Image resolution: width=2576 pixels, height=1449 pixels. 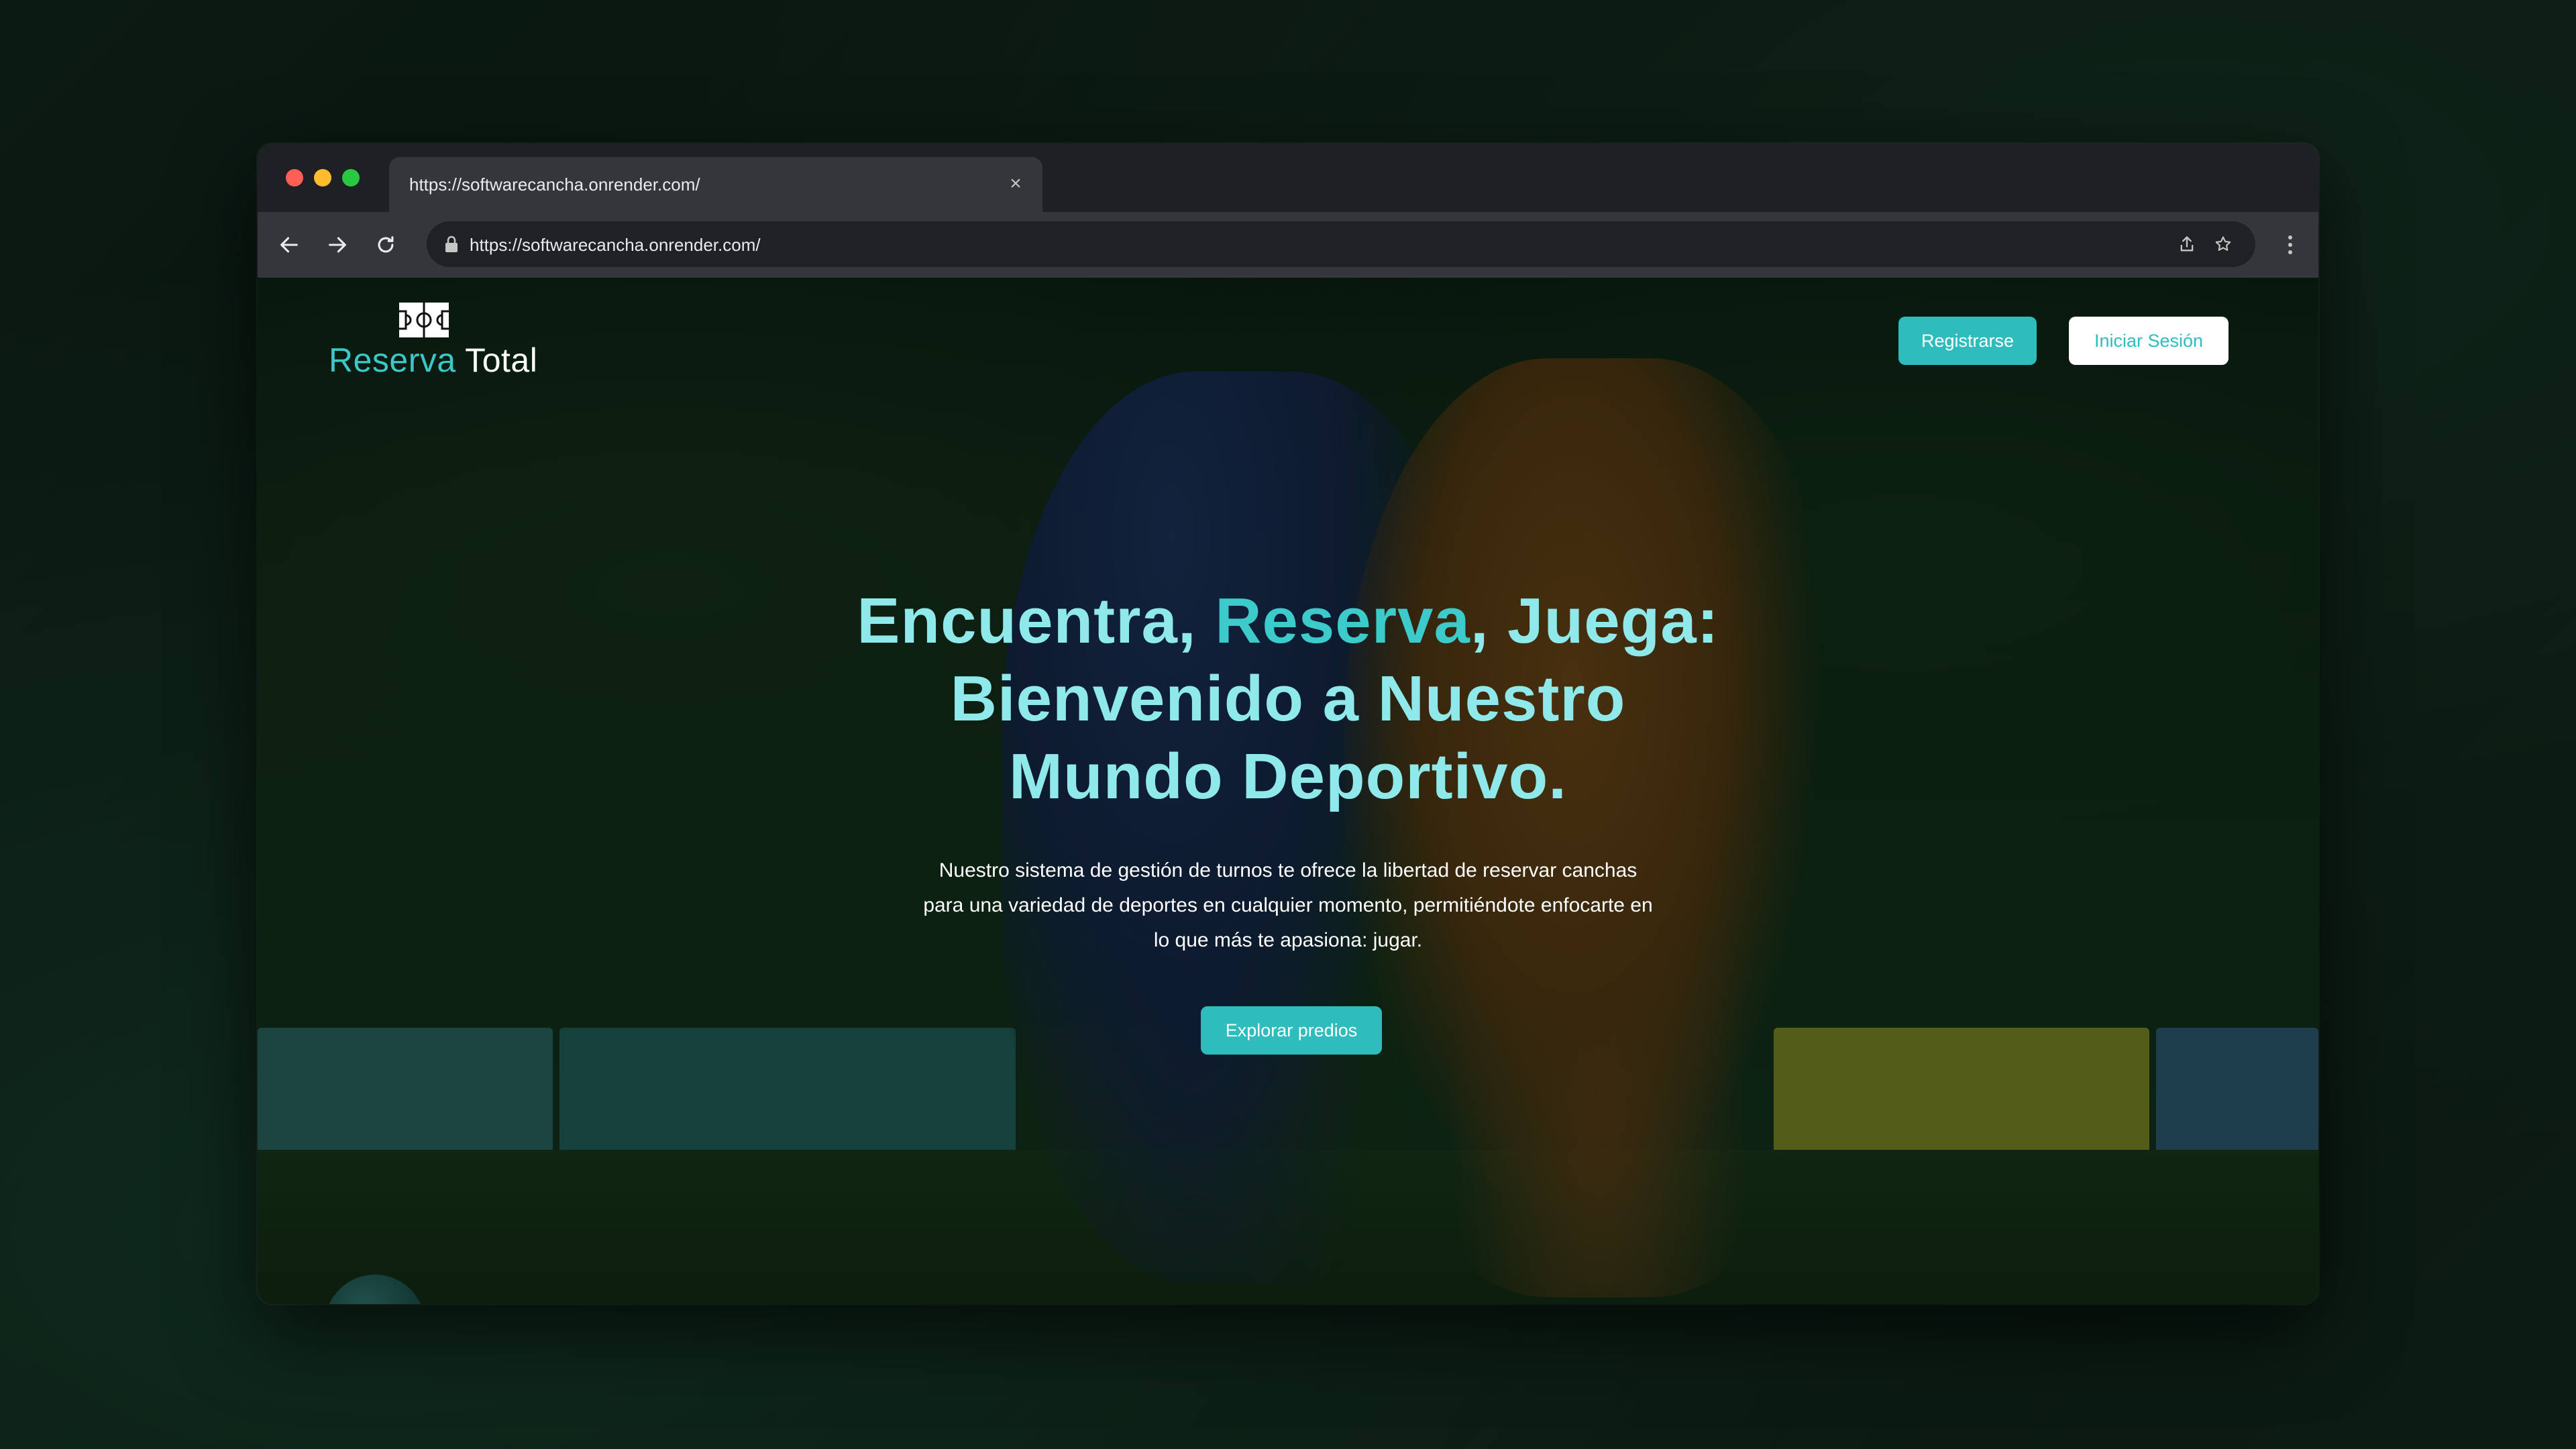 What do you see at coordinates (1288, 178) in the screenshot?
I see `browser-titlebar: https://softwarecancha.onrender.com/ ×` at bounding box center [1288, 178].